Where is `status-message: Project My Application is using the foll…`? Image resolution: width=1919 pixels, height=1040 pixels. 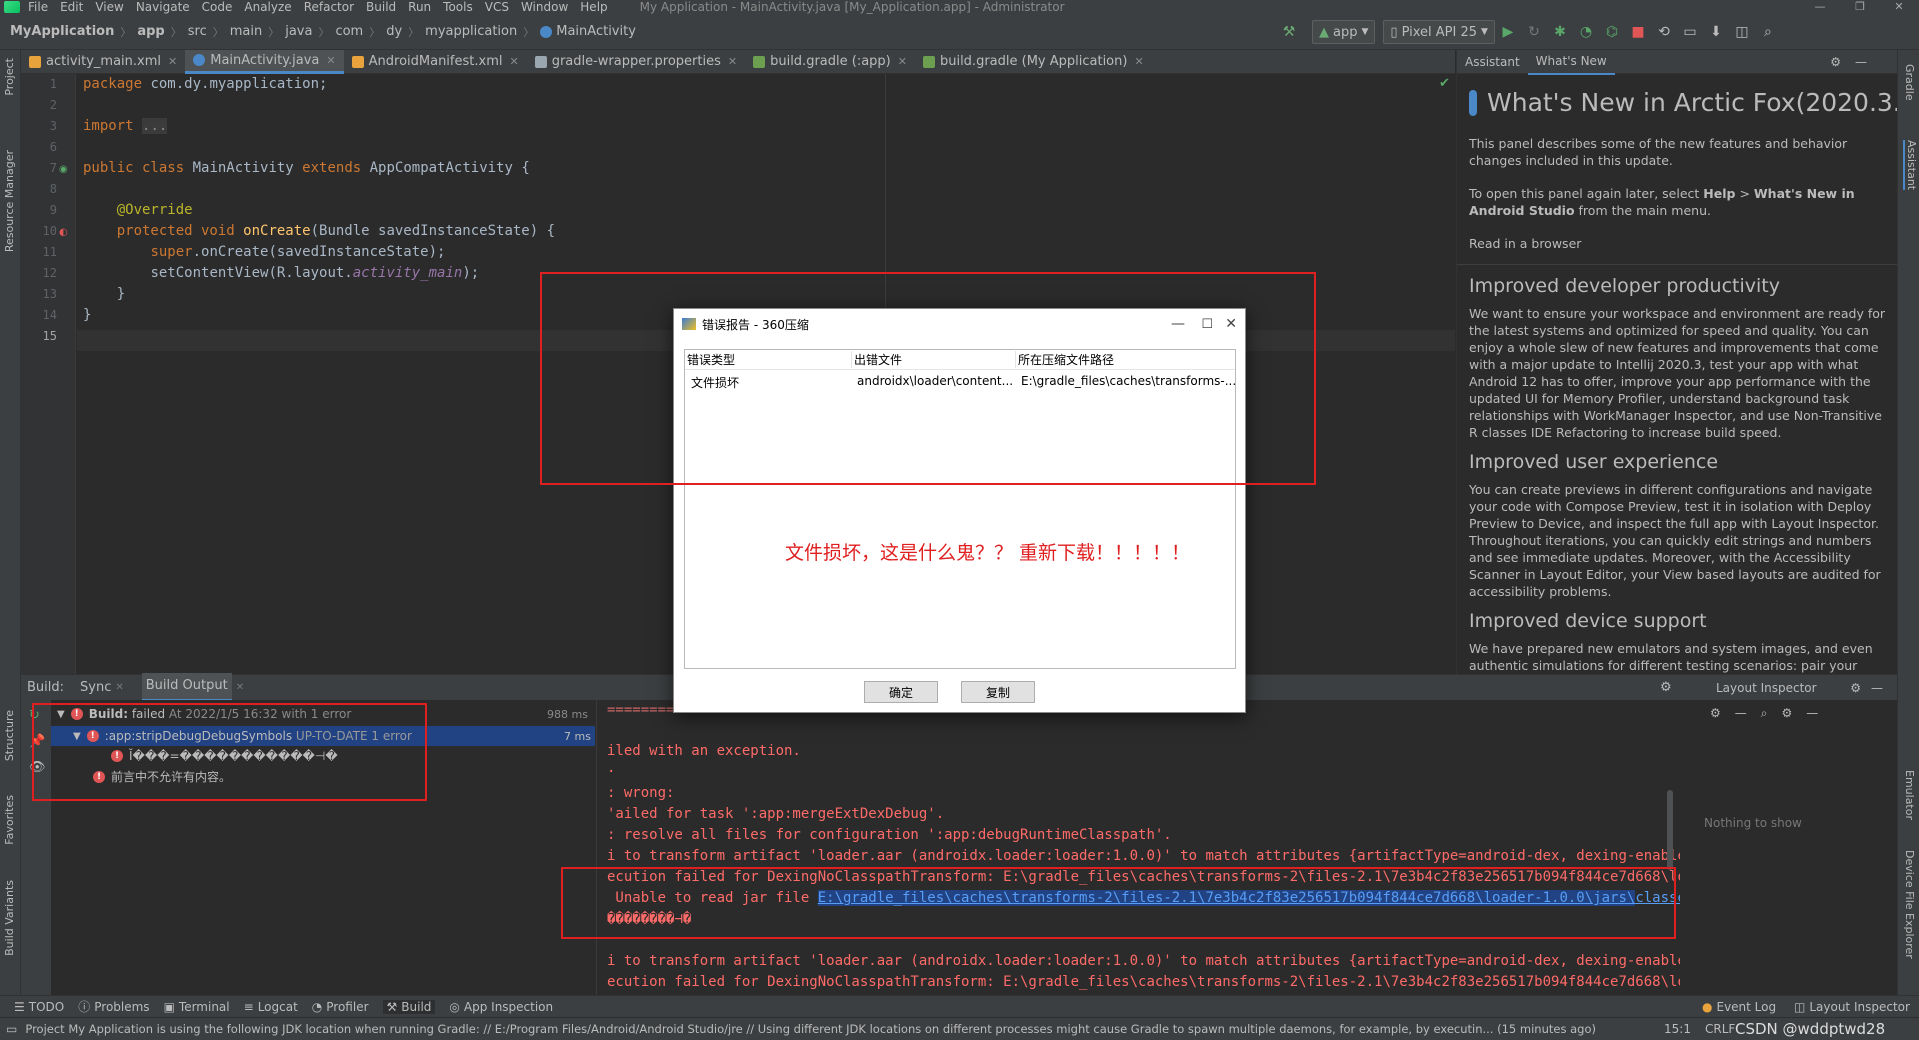 status-message: Project My Application is using the foll… is located at coordinates (835, 1029).